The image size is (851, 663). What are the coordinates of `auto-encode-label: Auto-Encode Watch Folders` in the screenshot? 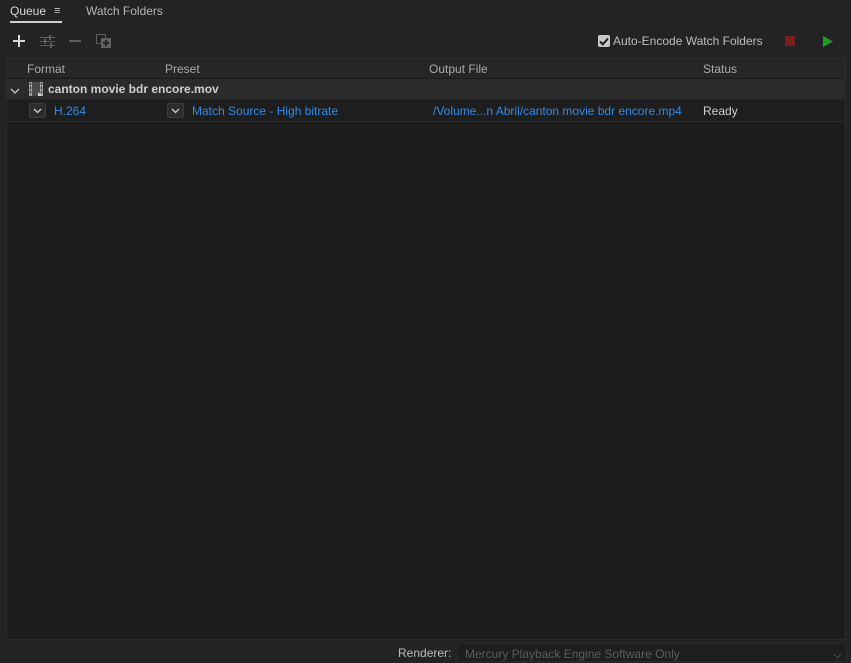 It's located at (688, 41).